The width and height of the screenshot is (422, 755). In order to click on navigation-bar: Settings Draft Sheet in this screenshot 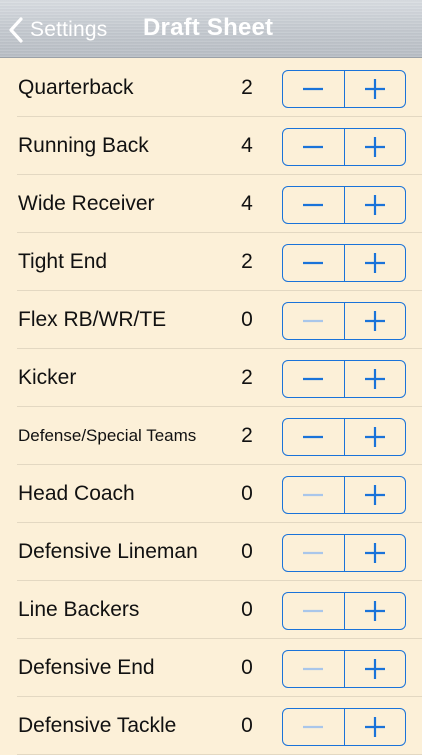, I will do `click(211, 29)`.